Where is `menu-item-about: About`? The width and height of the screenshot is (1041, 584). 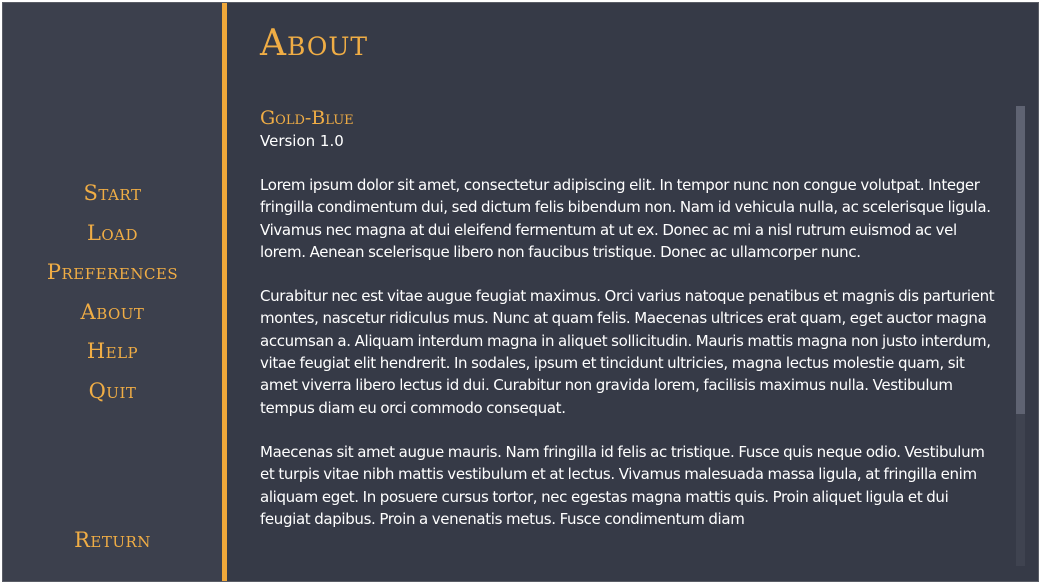 menu-item-about: About is located at coordinates (112, 318).